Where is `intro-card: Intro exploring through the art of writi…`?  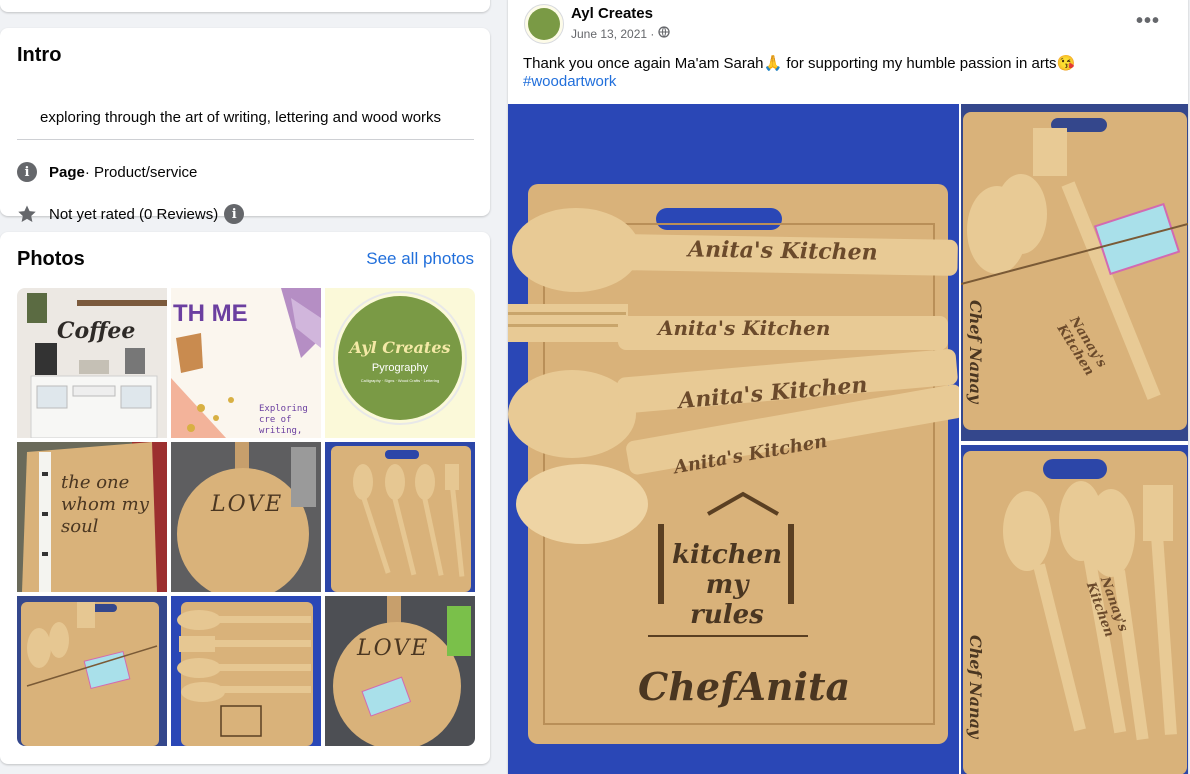
intro-card: Intro exploring through the art of writi… is located at coordinates (245, 126).